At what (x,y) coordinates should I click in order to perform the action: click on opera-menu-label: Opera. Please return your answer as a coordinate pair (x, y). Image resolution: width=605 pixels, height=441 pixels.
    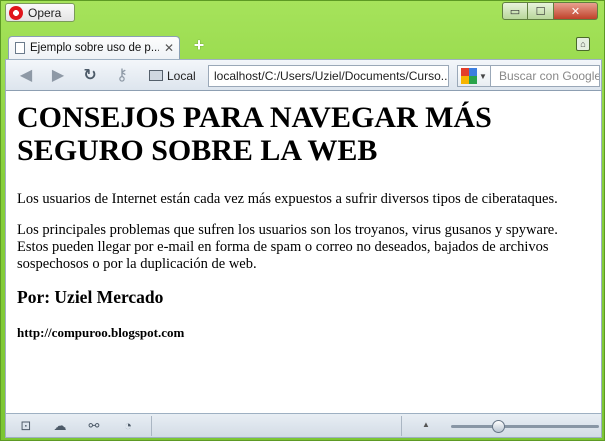
    Looking at the image, I should click on (45, 12).